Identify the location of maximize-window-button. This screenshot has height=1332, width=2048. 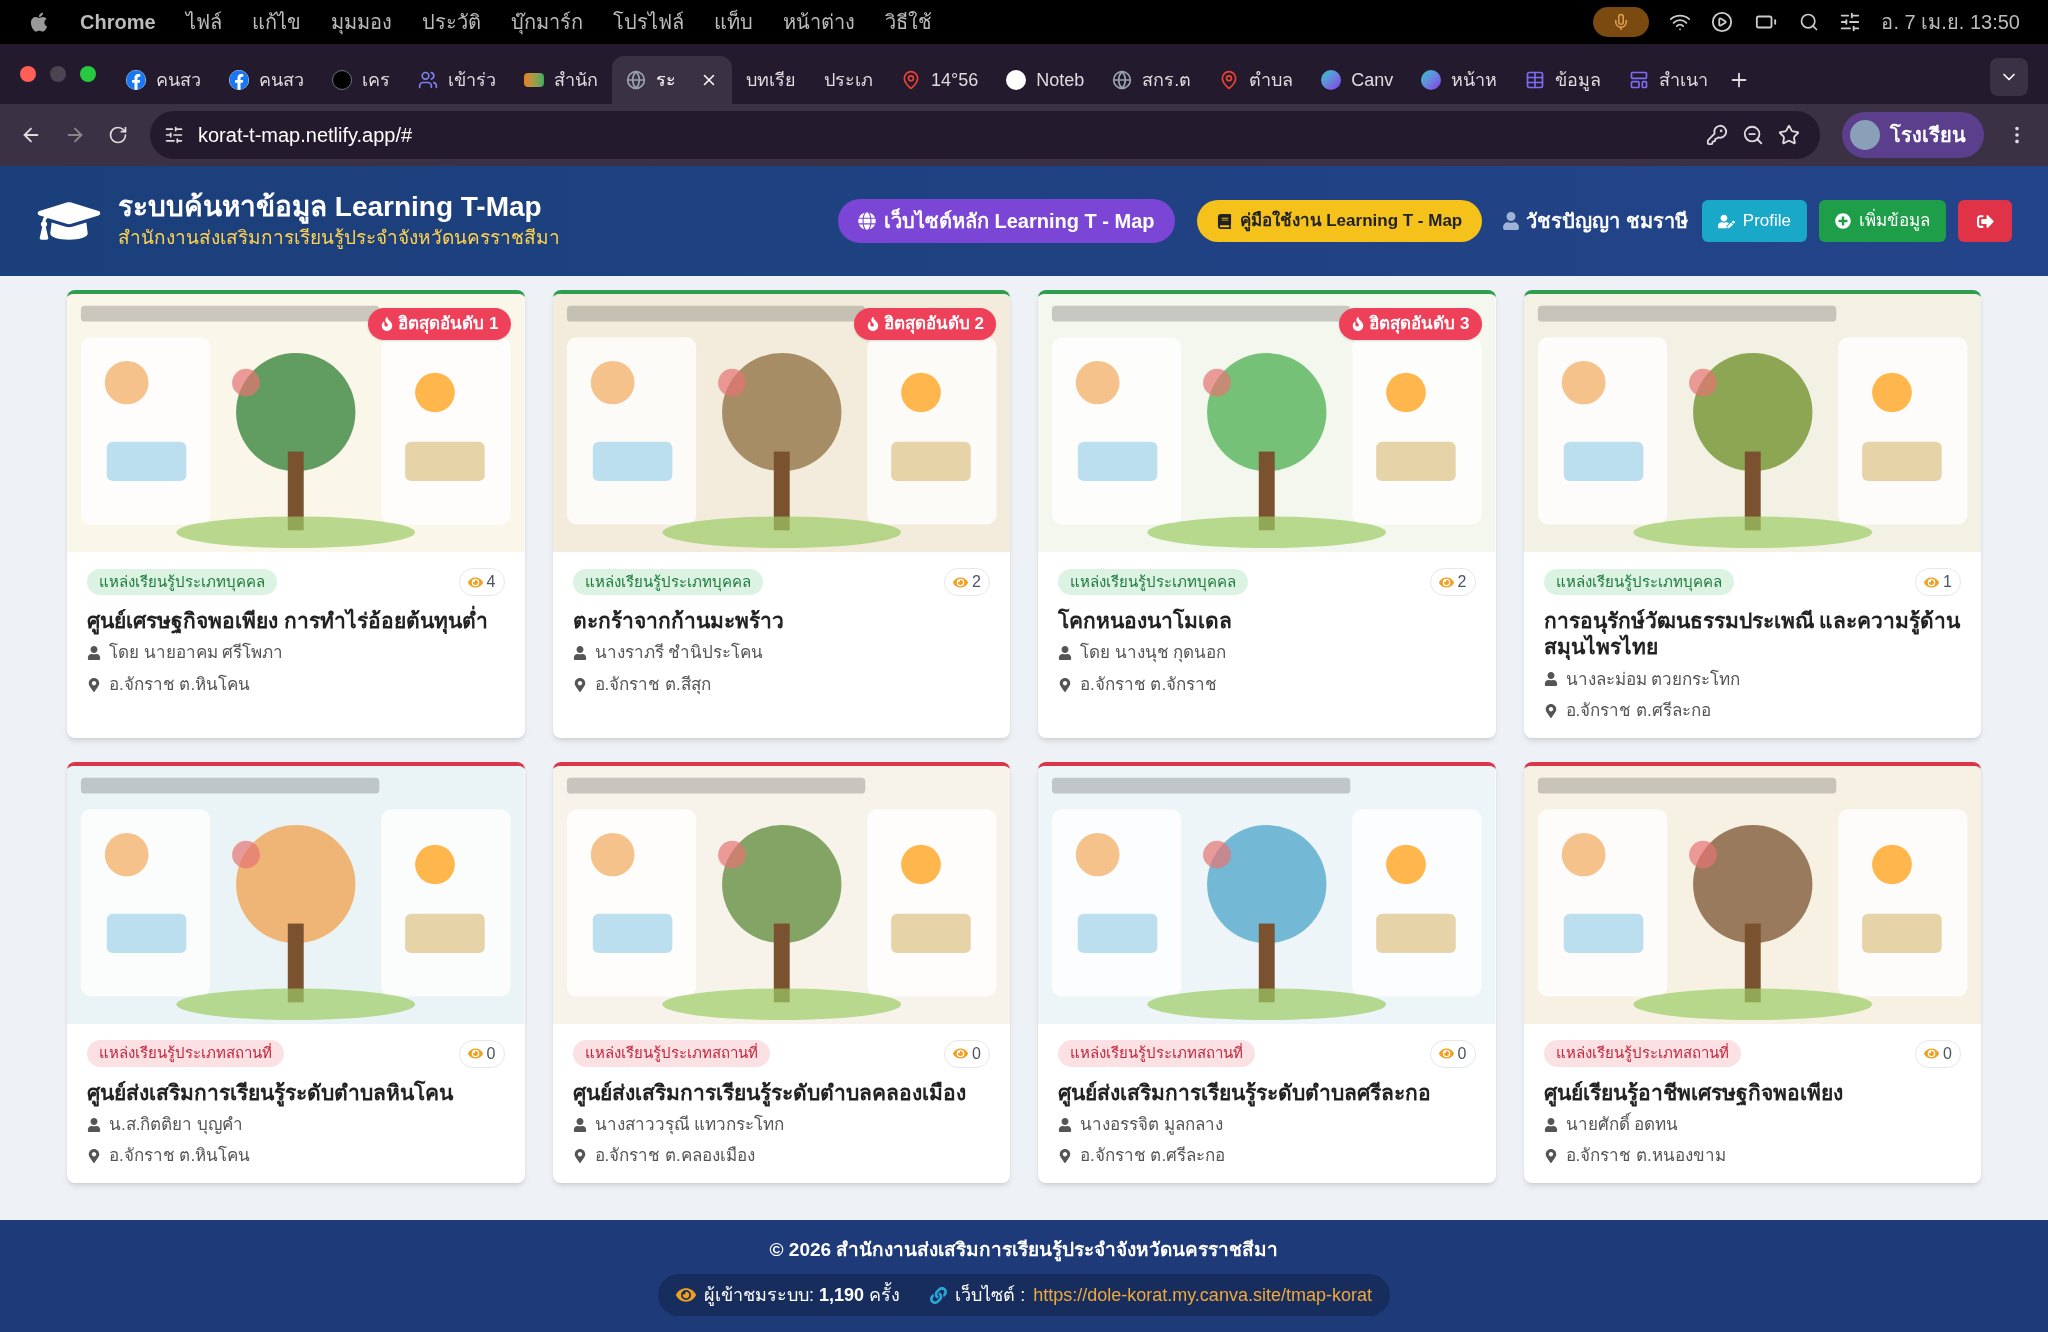
(88, 74).